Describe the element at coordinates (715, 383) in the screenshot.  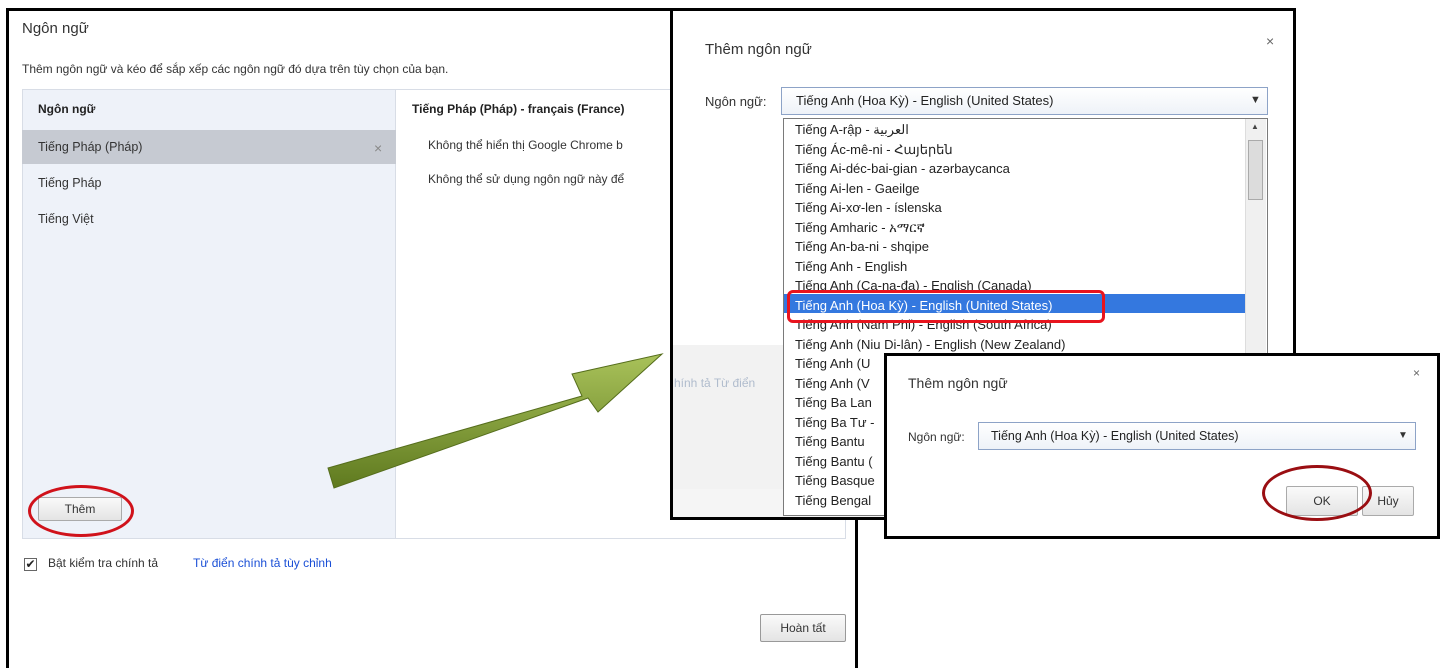
I see `background-spellcheck-text: hính tả Từ điển` at that location.